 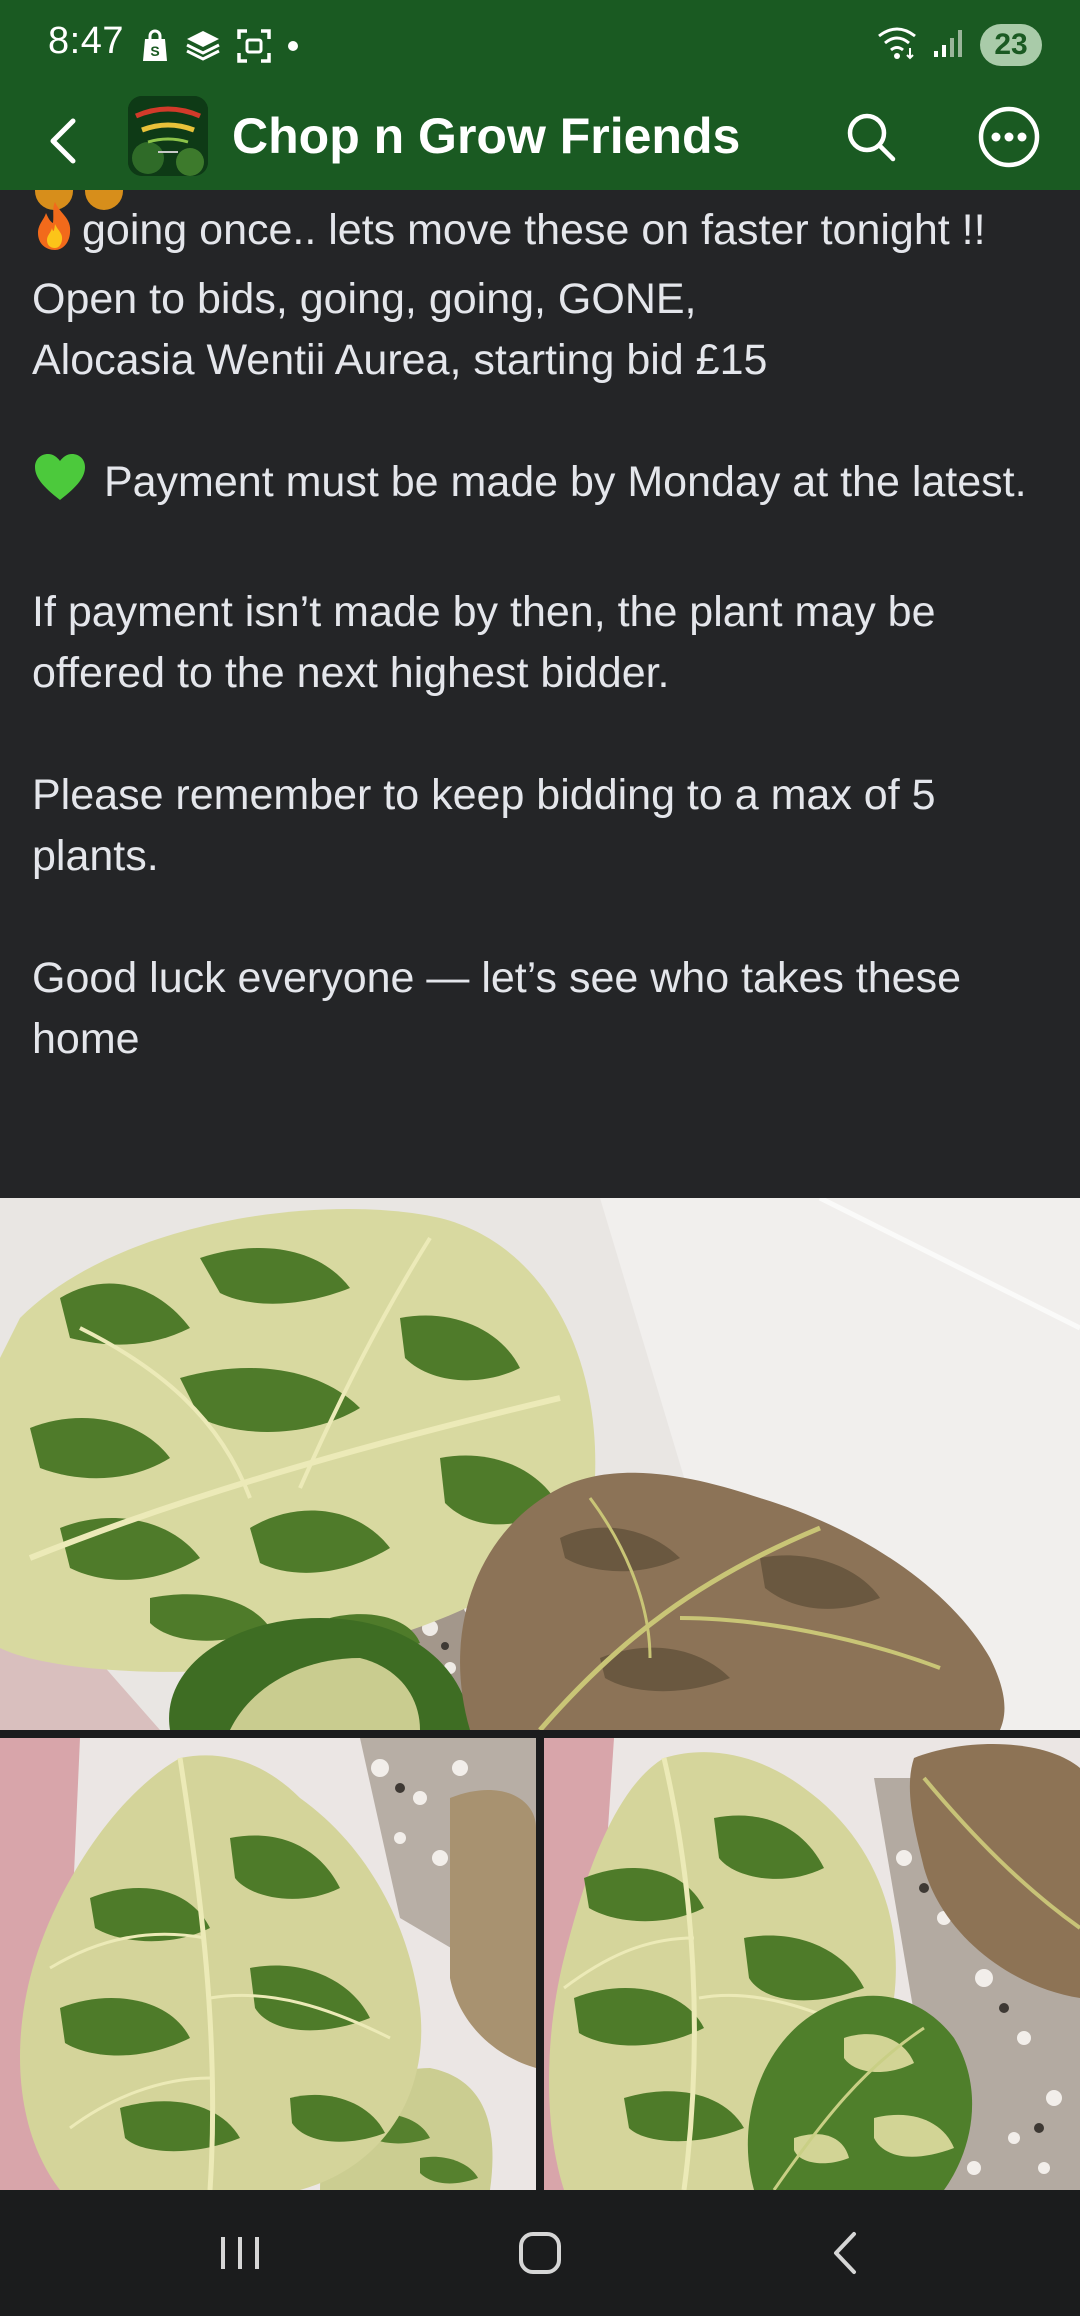 I want to click on status-right-icons: 23, so click(x=959, y=45).